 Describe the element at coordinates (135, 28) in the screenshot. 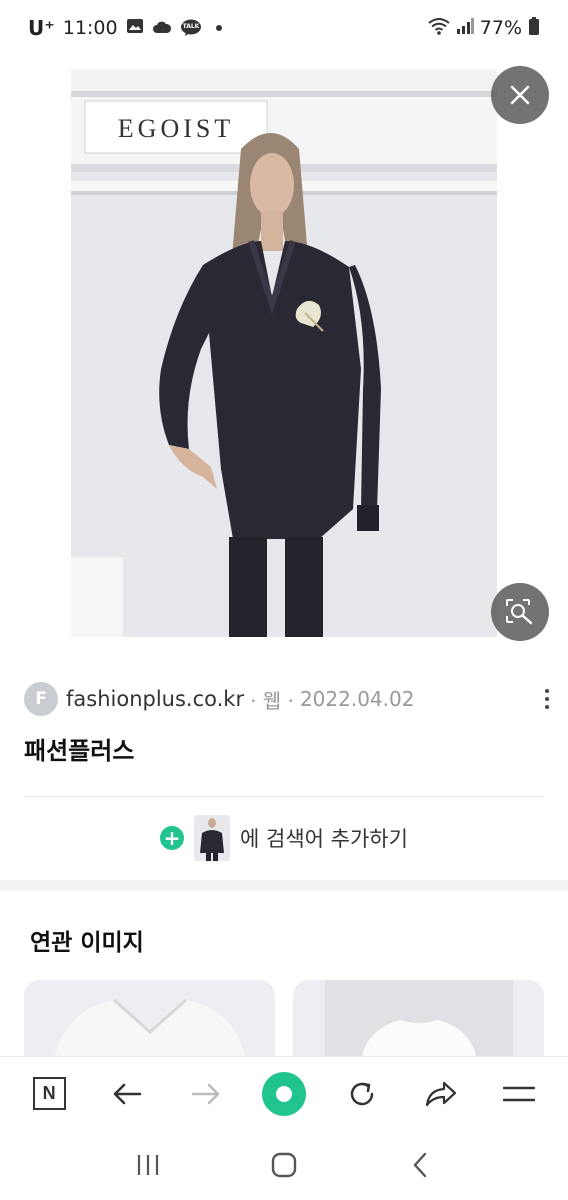

I see `gallery-icon` at that location.